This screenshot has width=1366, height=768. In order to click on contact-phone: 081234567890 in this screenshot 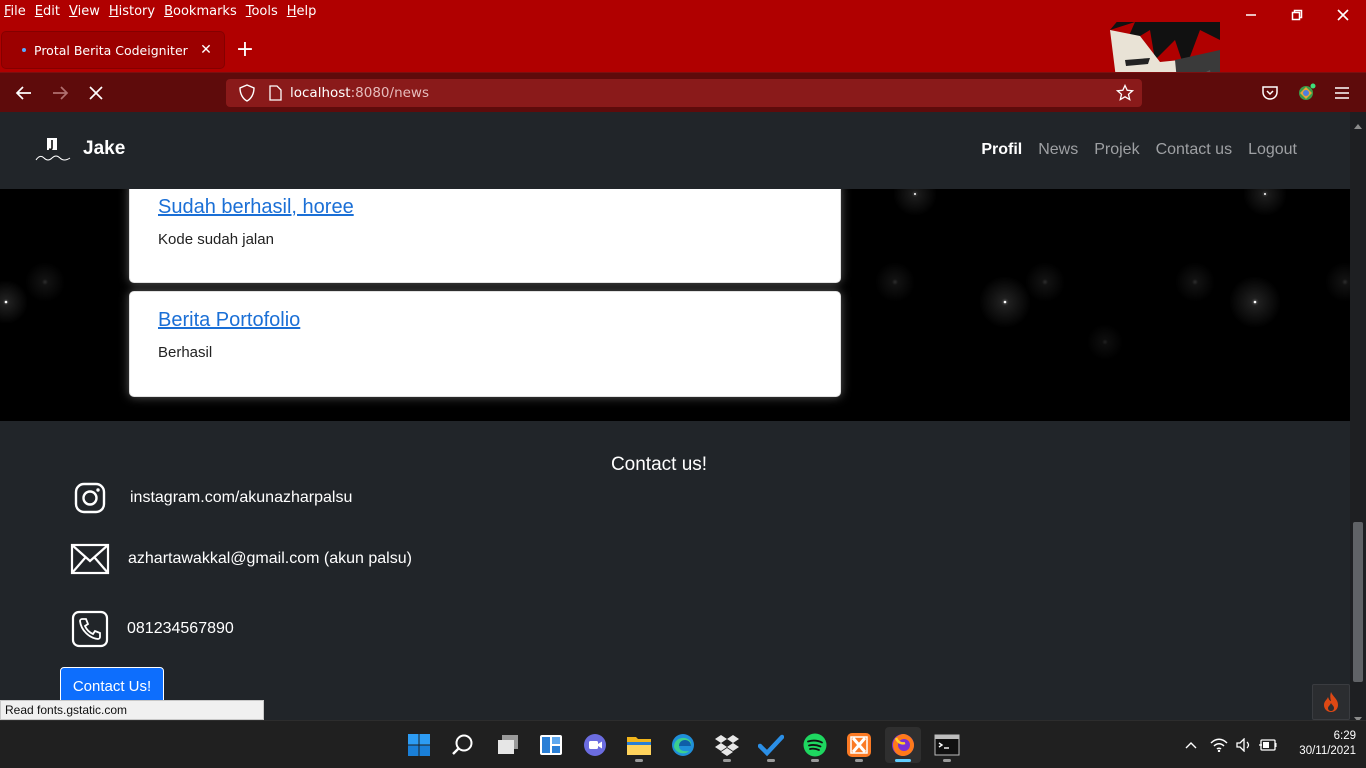, I will do `click(152, 629)`.